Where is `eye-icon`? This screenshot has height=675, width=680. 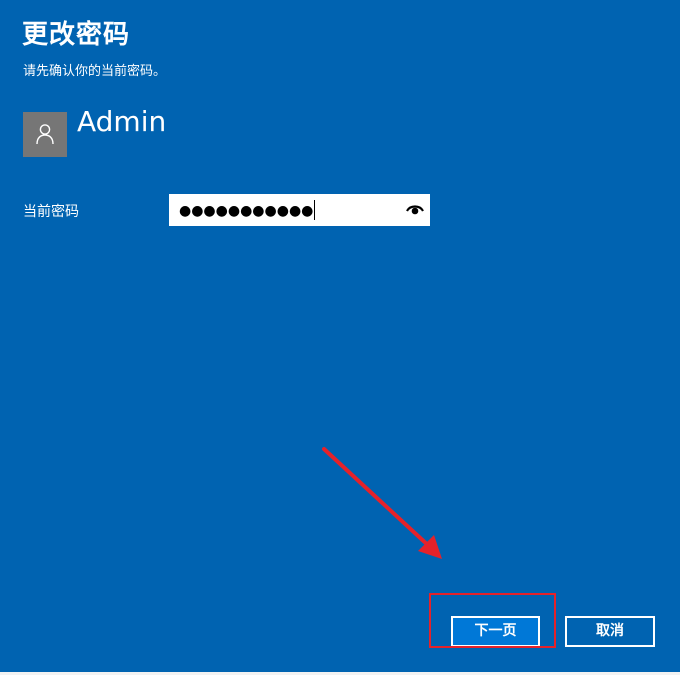
eye-icon is located at coordinates (415, 209).